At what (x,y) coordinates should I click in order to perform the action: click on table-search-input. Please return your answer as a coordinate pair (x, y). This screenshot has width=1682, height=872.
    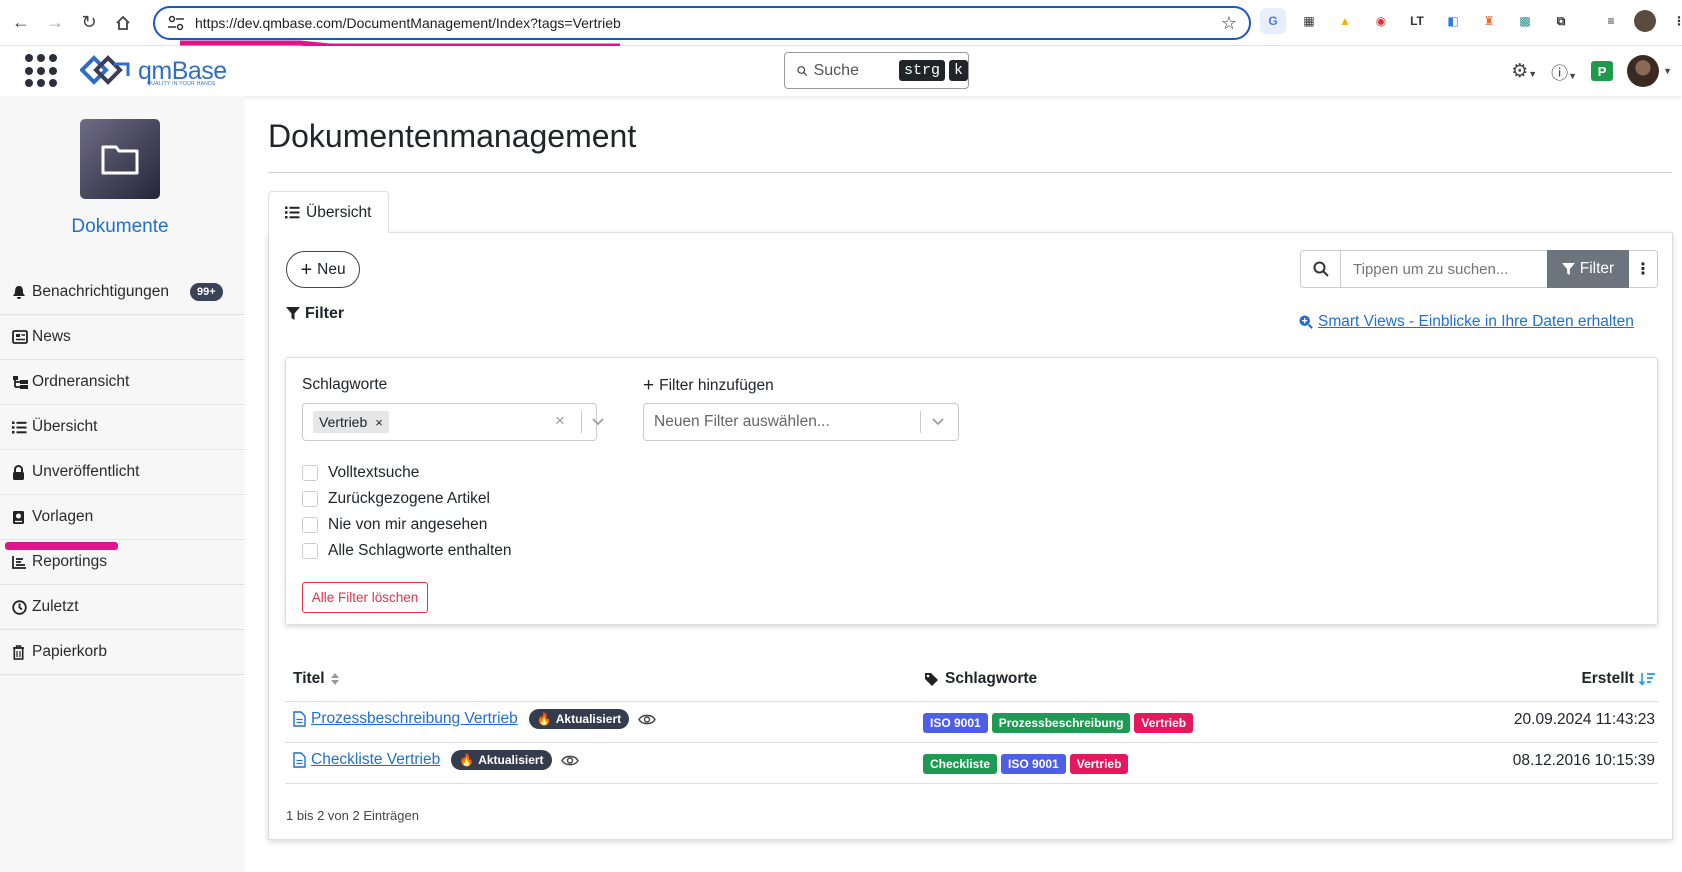
    Looking at the image, I should click on (1441, 269).